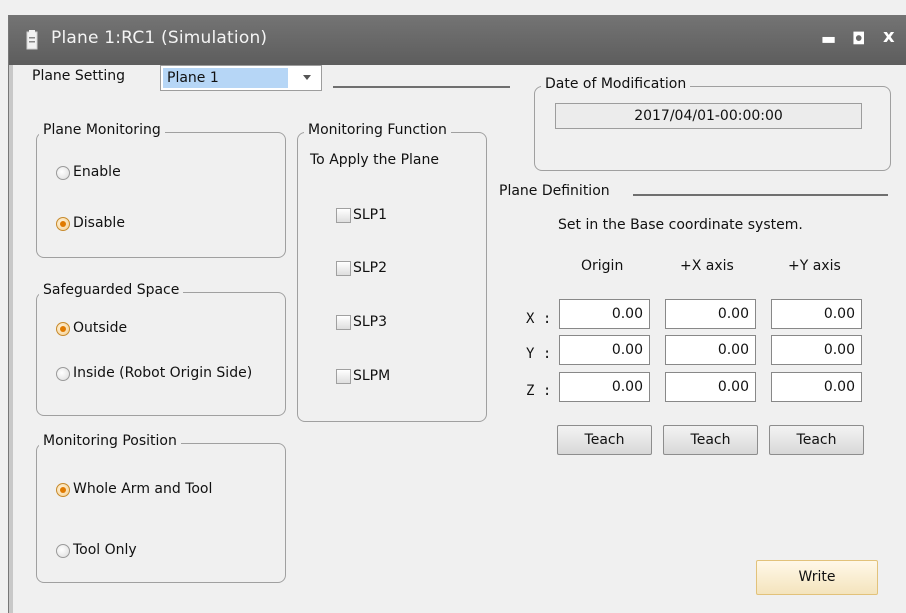  What do you see at coordinates (63, 224) in the screenshot?
I see `disable-radio` at bounding box center [63, 224].